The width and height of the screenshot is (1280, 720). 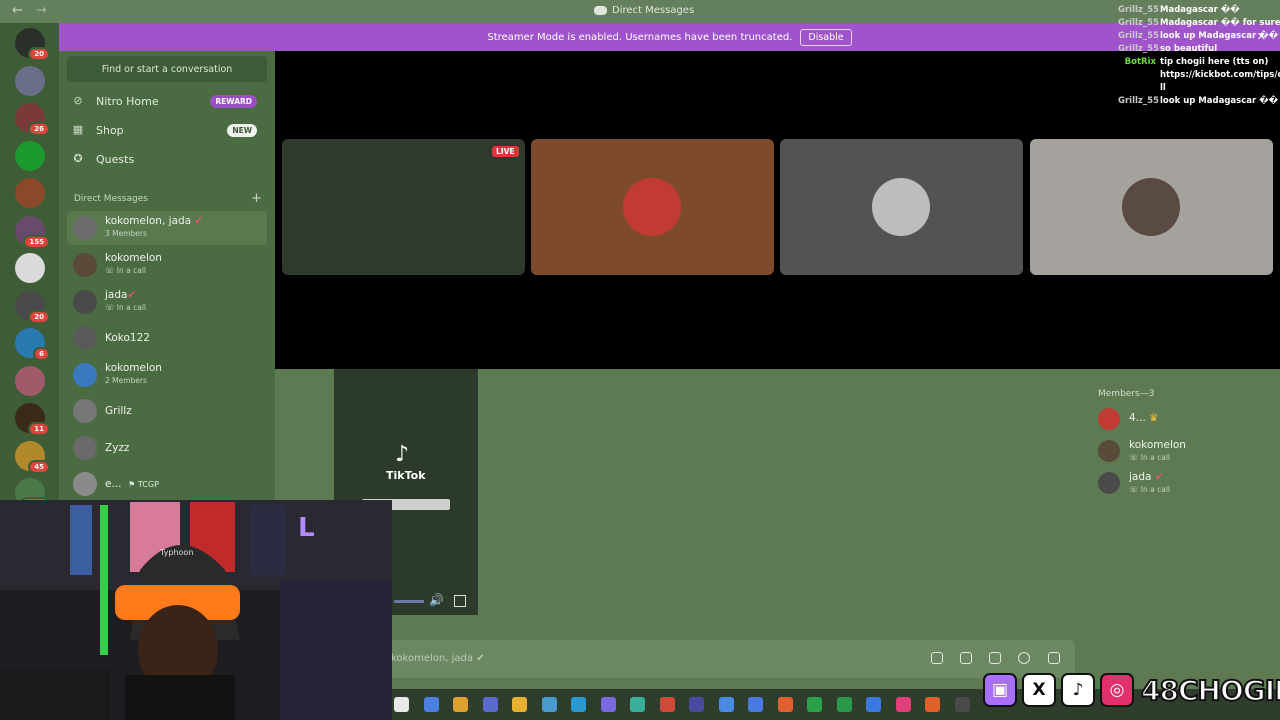 What do you see at coordinates (36, 241) in the screenshot?
I see `notification-badge: 155` at bounding box center [36, 241].